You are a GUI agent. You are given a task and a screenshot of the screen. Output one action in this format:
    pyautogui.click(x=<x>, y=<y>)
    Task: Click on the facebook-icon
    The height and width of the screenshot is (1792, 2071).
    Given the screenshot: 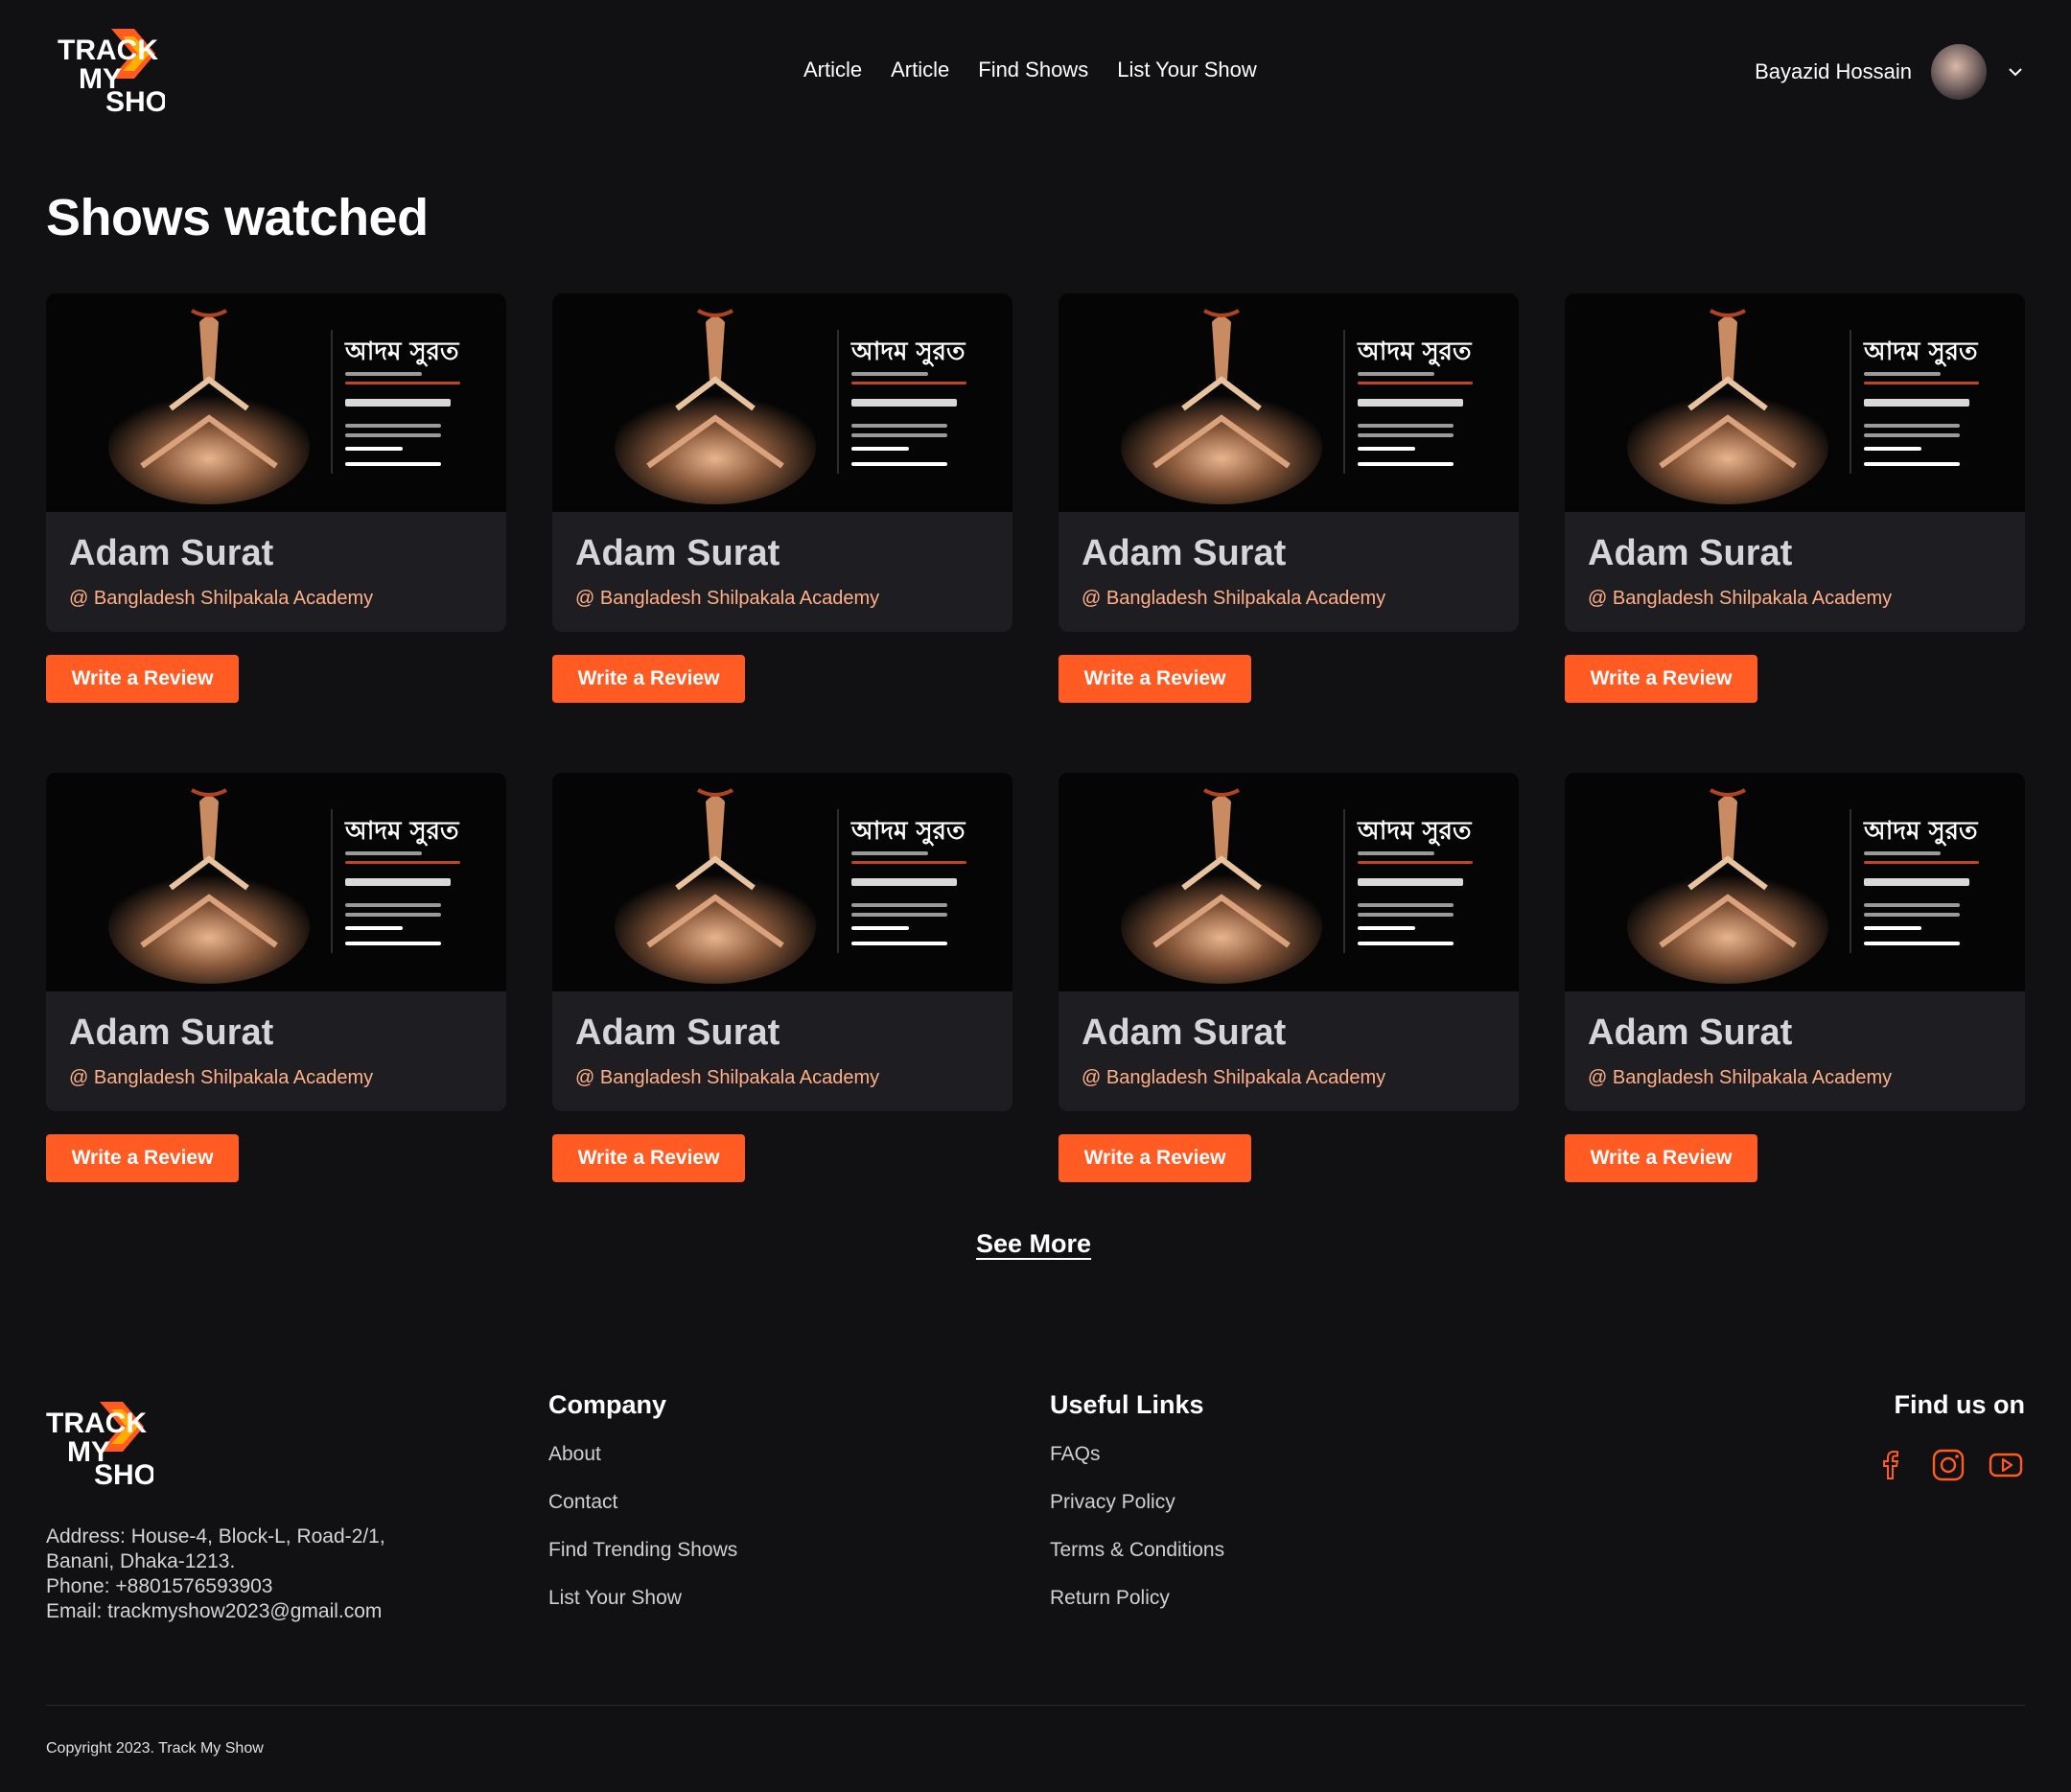 What is the action you would take?
    pyautogui.click(x=1891, y=1465)
    